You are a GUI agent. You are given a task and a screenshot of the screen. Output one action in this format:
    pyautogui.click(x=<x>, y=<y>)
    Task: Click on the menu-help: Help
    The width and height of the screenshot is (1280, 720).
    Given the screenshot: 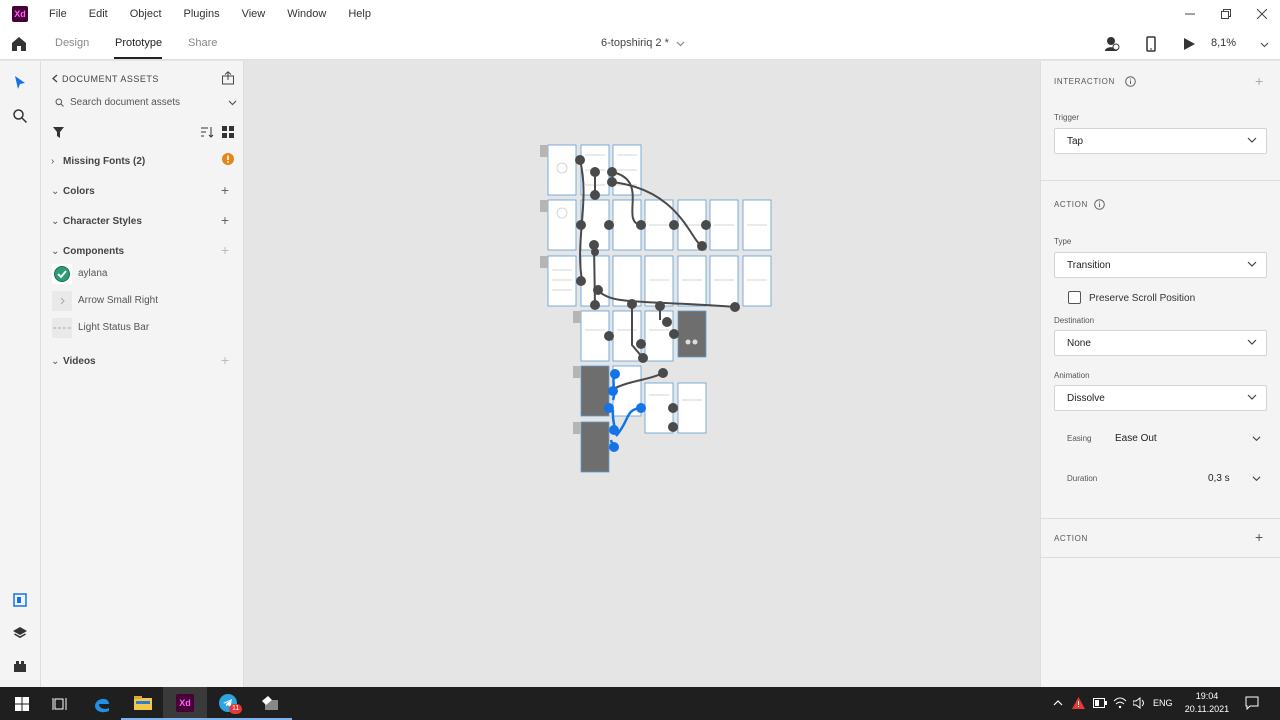 What is the action you would take?
    pyautogui.click(x=359, y=14)
    